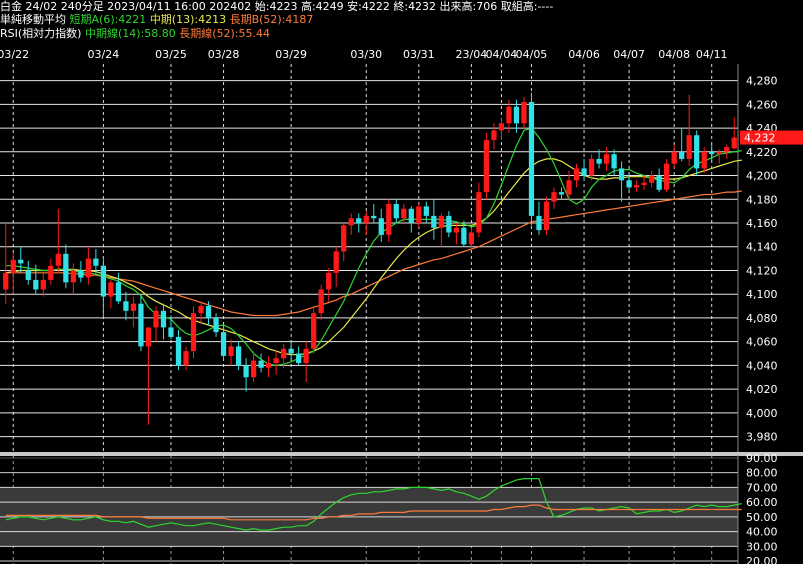  I want to click on price-tick-label: 4,100, so click(762, 294).